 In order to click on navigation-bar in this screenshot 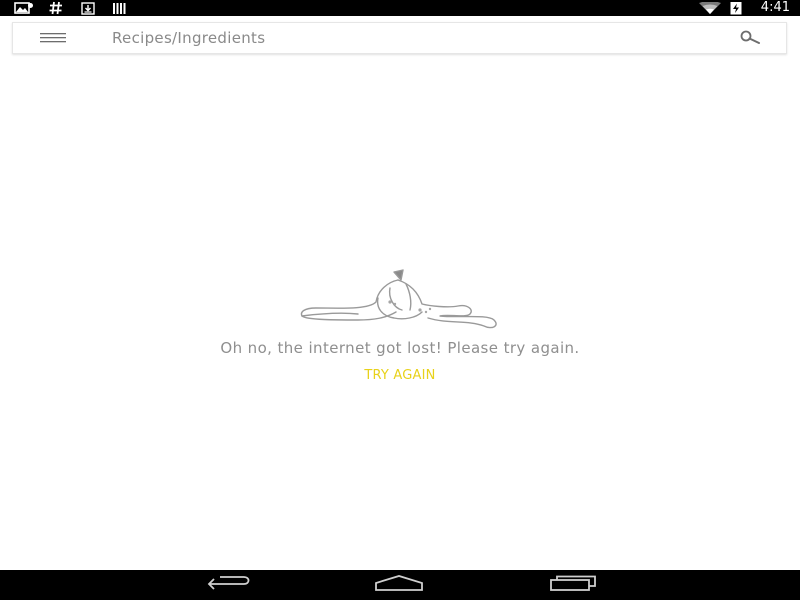, I will do `click(400, 585)`.